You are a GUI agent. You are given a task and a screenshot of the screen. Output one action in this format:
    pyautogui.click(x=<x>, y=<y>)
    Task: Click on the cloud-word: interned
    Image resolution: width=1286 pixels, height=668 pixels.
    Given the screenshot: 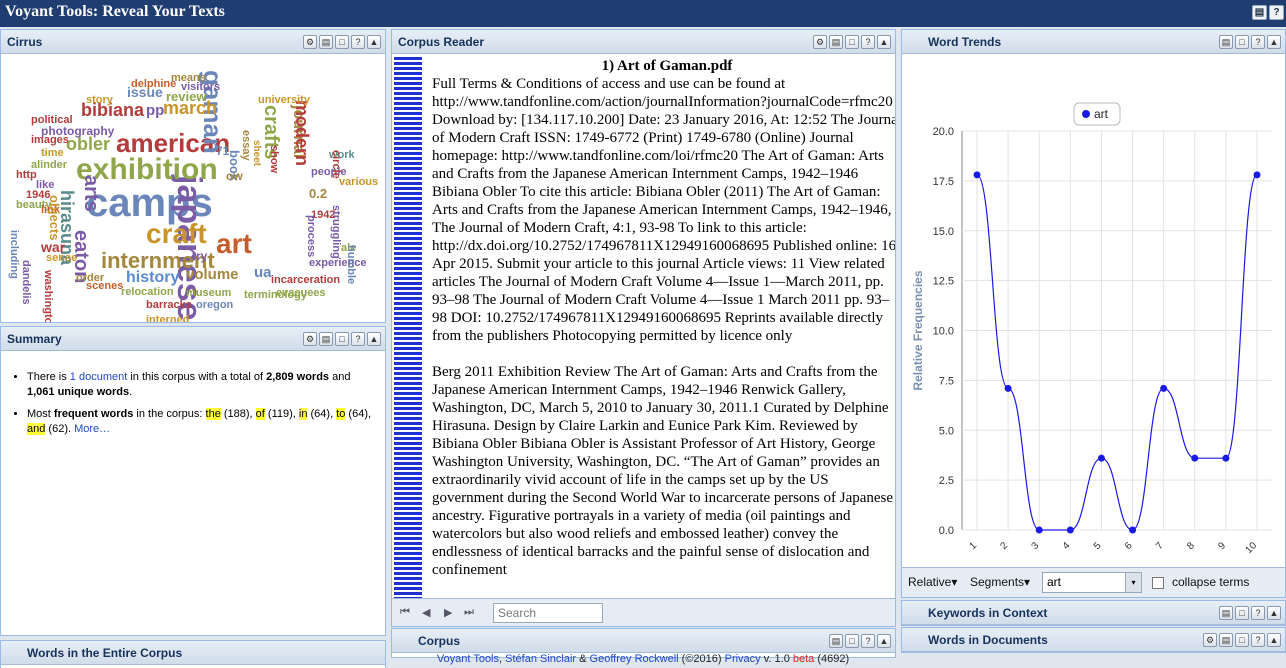 What is the action you would take?
    pyautogui.click(x=167, y=319)
    